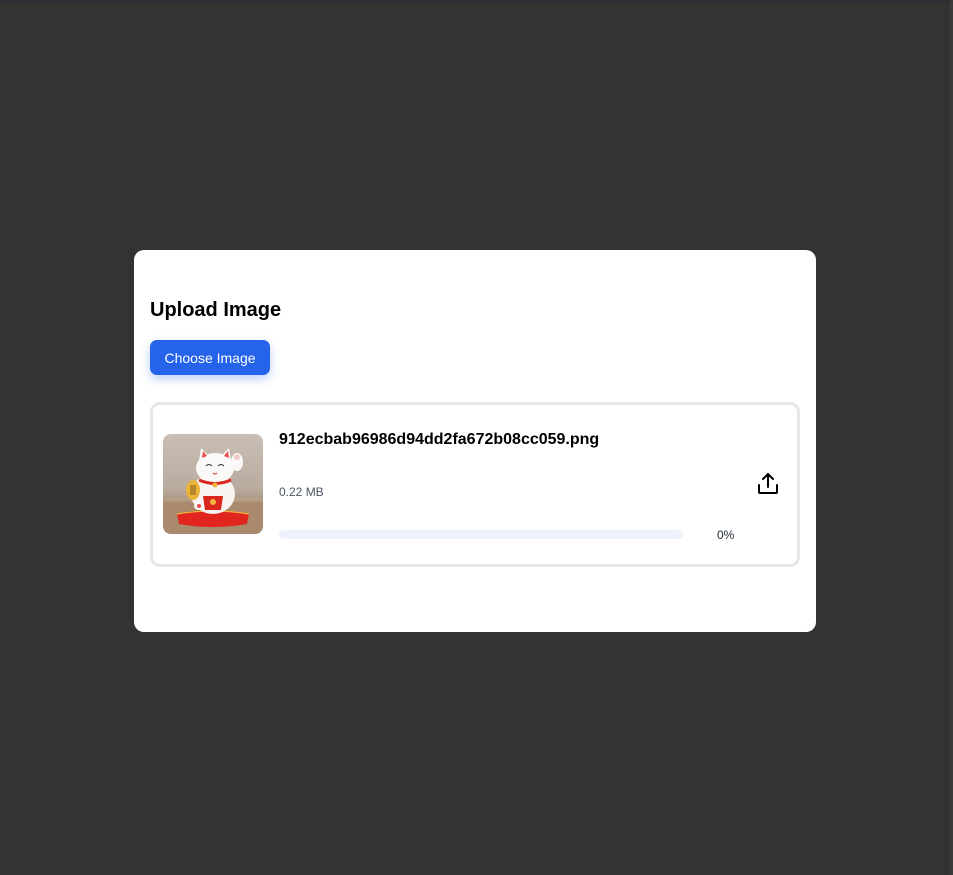  I want to click on upload-progress-text: 0%, so click(726, 535).